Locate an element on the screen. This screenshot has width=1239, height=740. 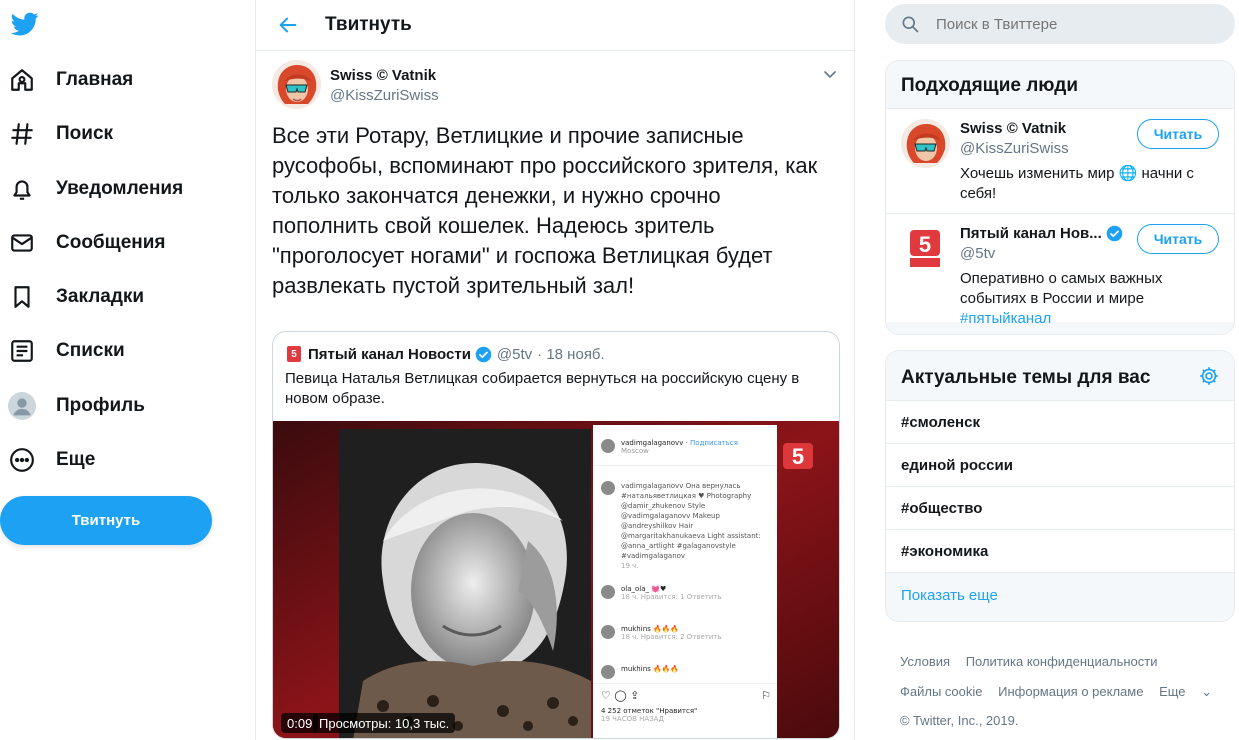
footer-link-privacy: Политика конфиденциальности is located at coordinates (1062, 661).